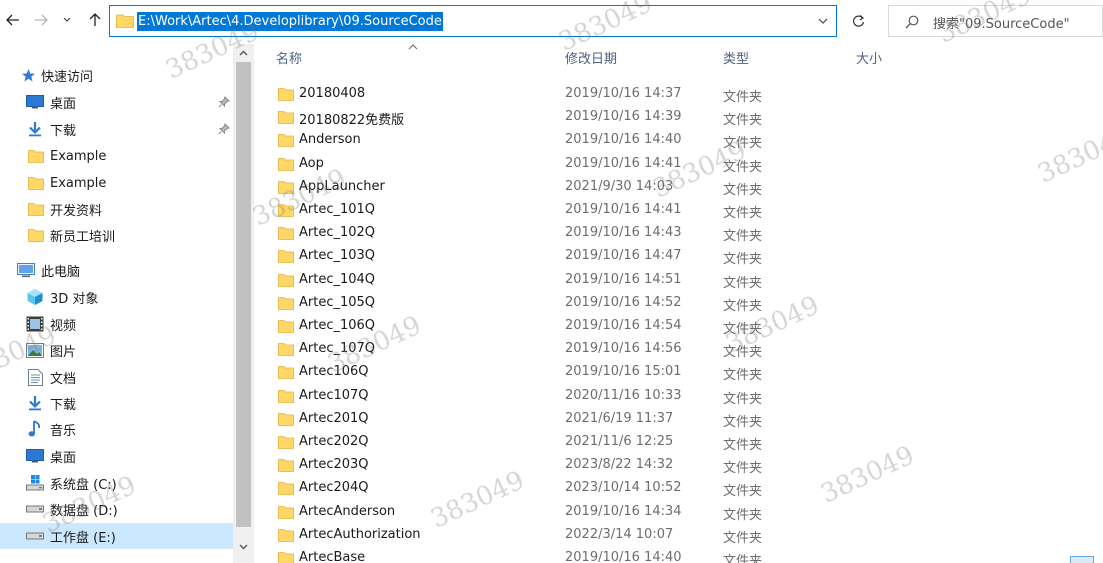 This screenshot has width=1103, height=563. What do you see at coordinates (337, 209) in the screenshot?
I see `file-name: Artec_101Q` at bounding box center [337, 209].